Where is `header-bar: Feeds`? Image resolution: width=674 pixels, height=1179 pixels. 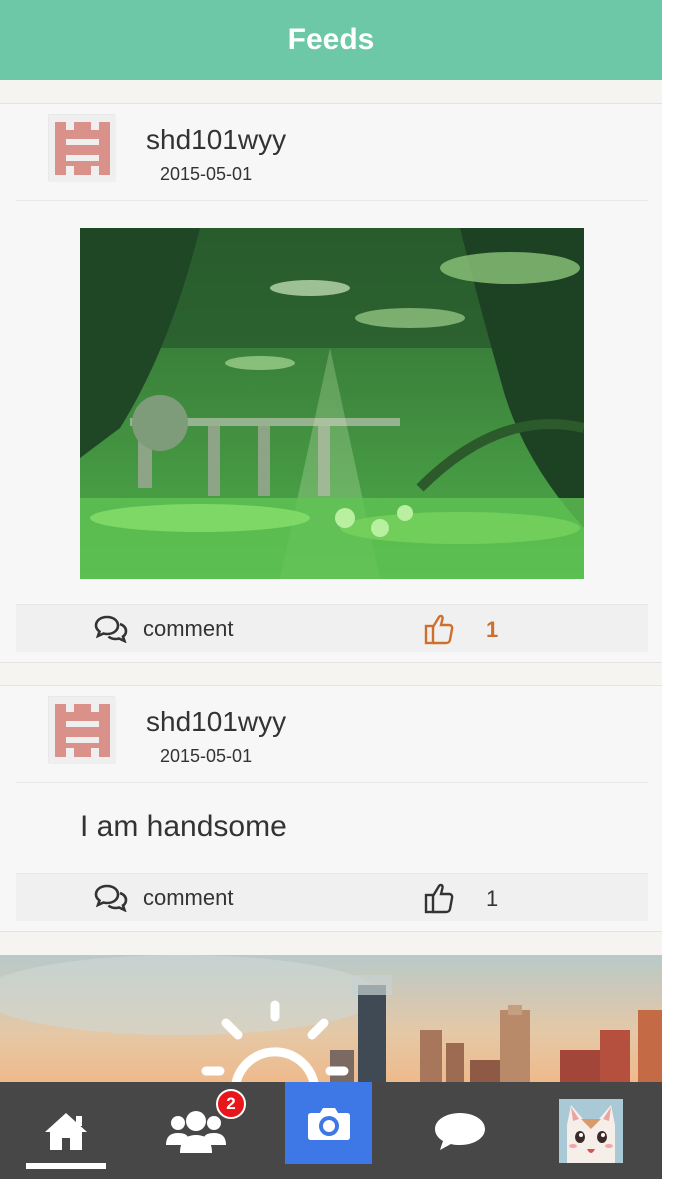
header-bar: Feeds is located at coordinates (331, 40).